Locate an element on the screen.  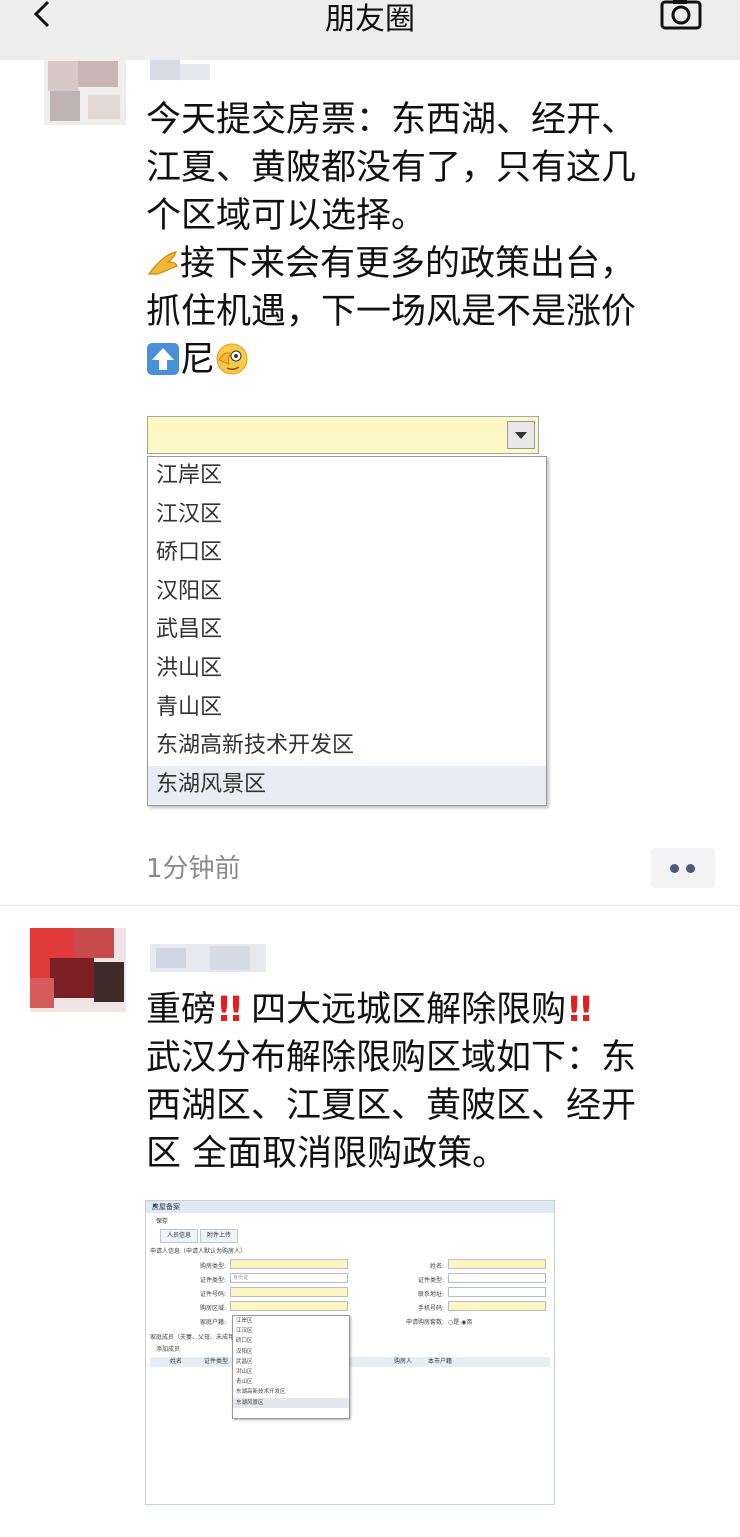
tab-bar: 人员信息 附件上传 is located at coordinates (200, 1236).